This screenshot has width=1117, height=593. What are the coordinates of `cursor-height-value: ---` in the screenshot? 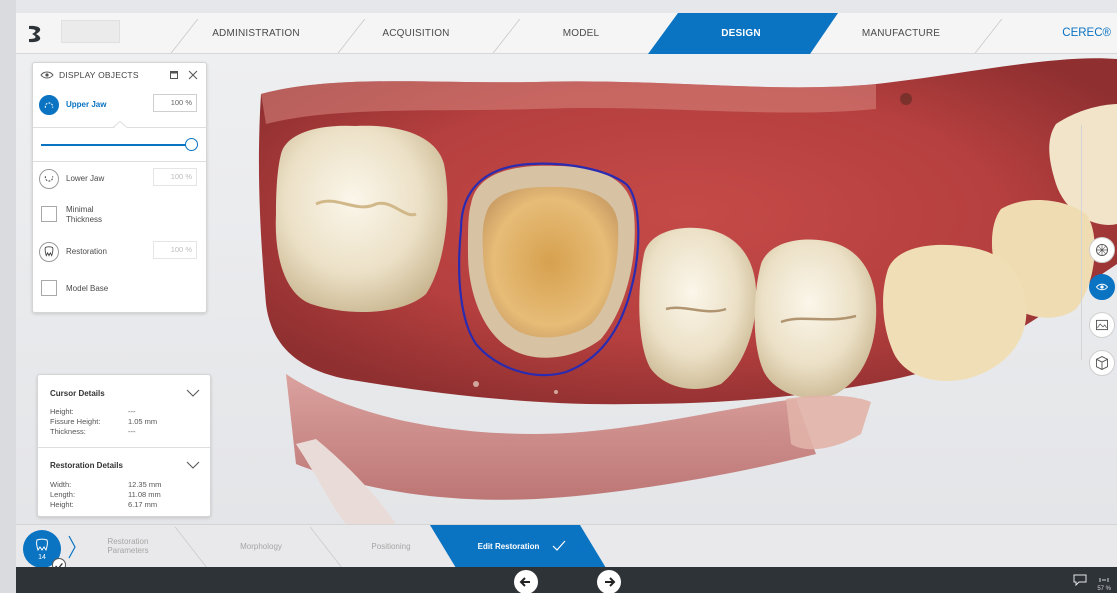 It's located at (132, 411).